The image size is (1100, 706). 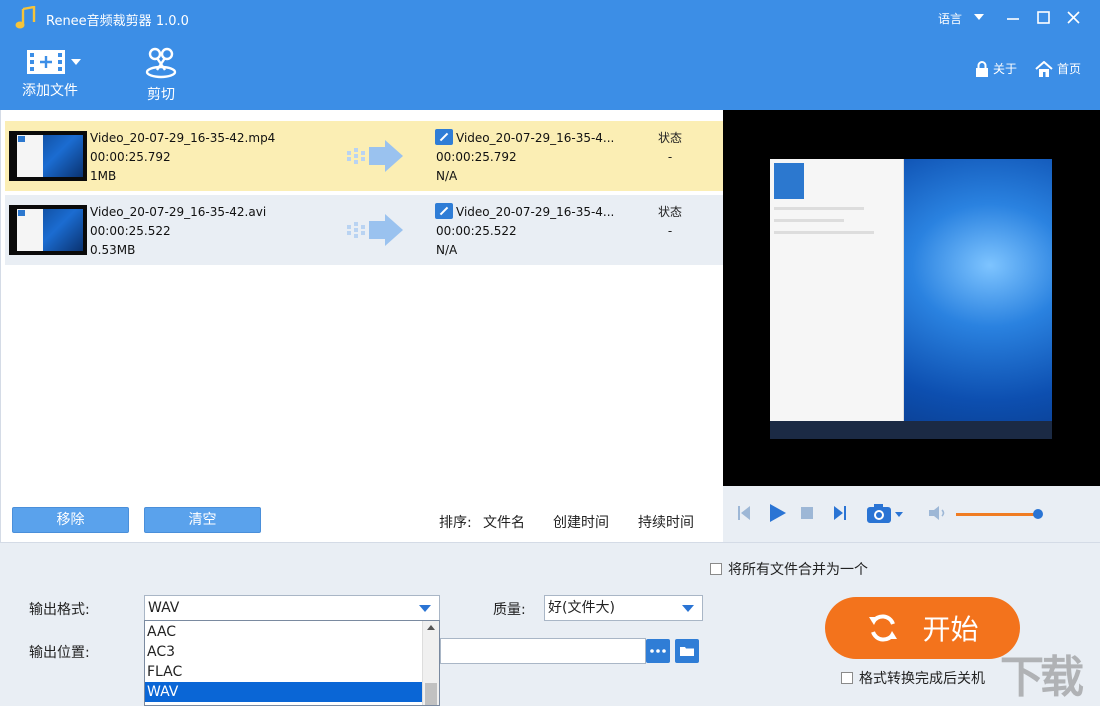 What do you see at coordinates (476, 231) in the screenshot?
I see `output-duration: 00:00:25.522` at bounding box center [476, 231].